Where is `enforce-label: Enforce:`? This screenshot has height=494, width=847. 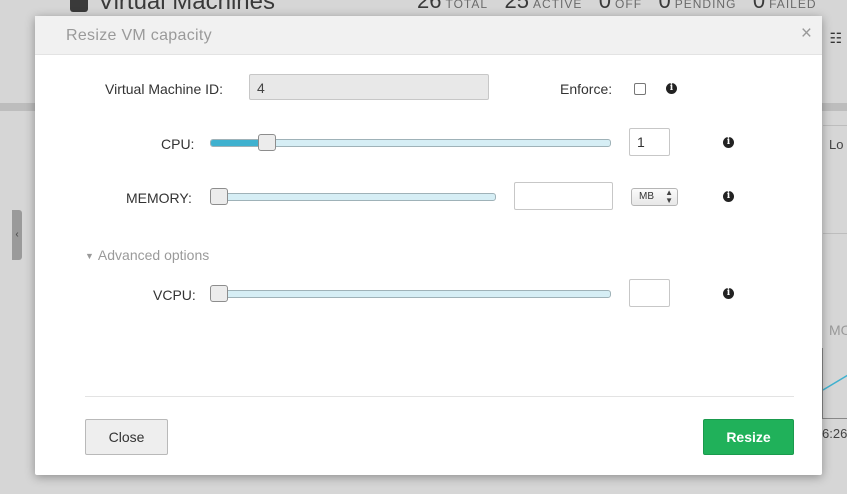
enforce-label: Enforce: is located at coordinates (586, 89).